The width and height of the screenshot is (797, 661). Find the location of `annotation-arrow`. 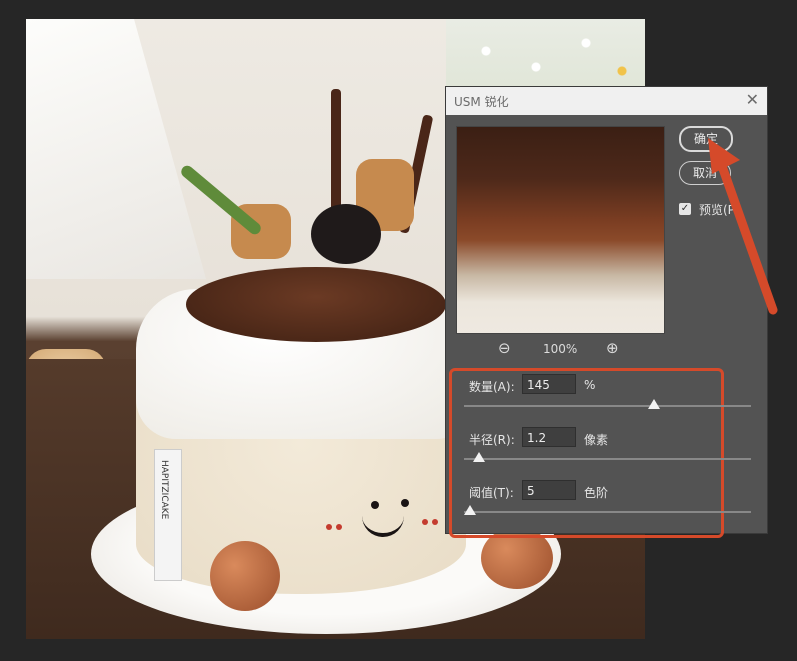

annotation-arrow is located at coordinates (743, 226).